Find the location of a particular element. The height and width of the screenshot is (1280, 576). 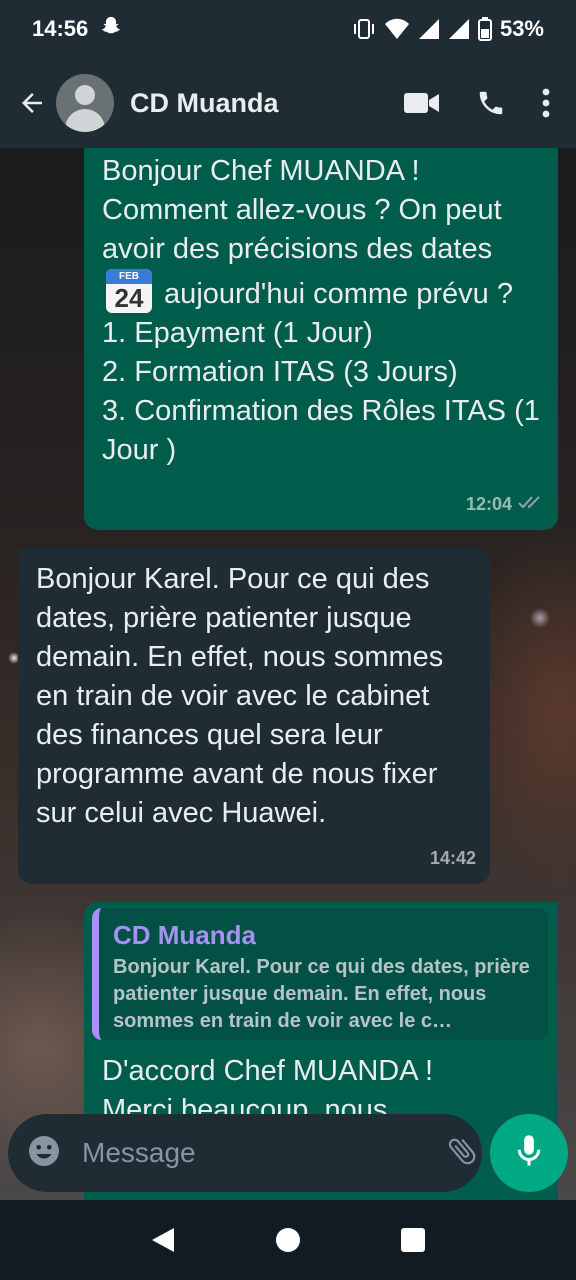

contact-name: CD Muanda is located at coordinates (267, 103).